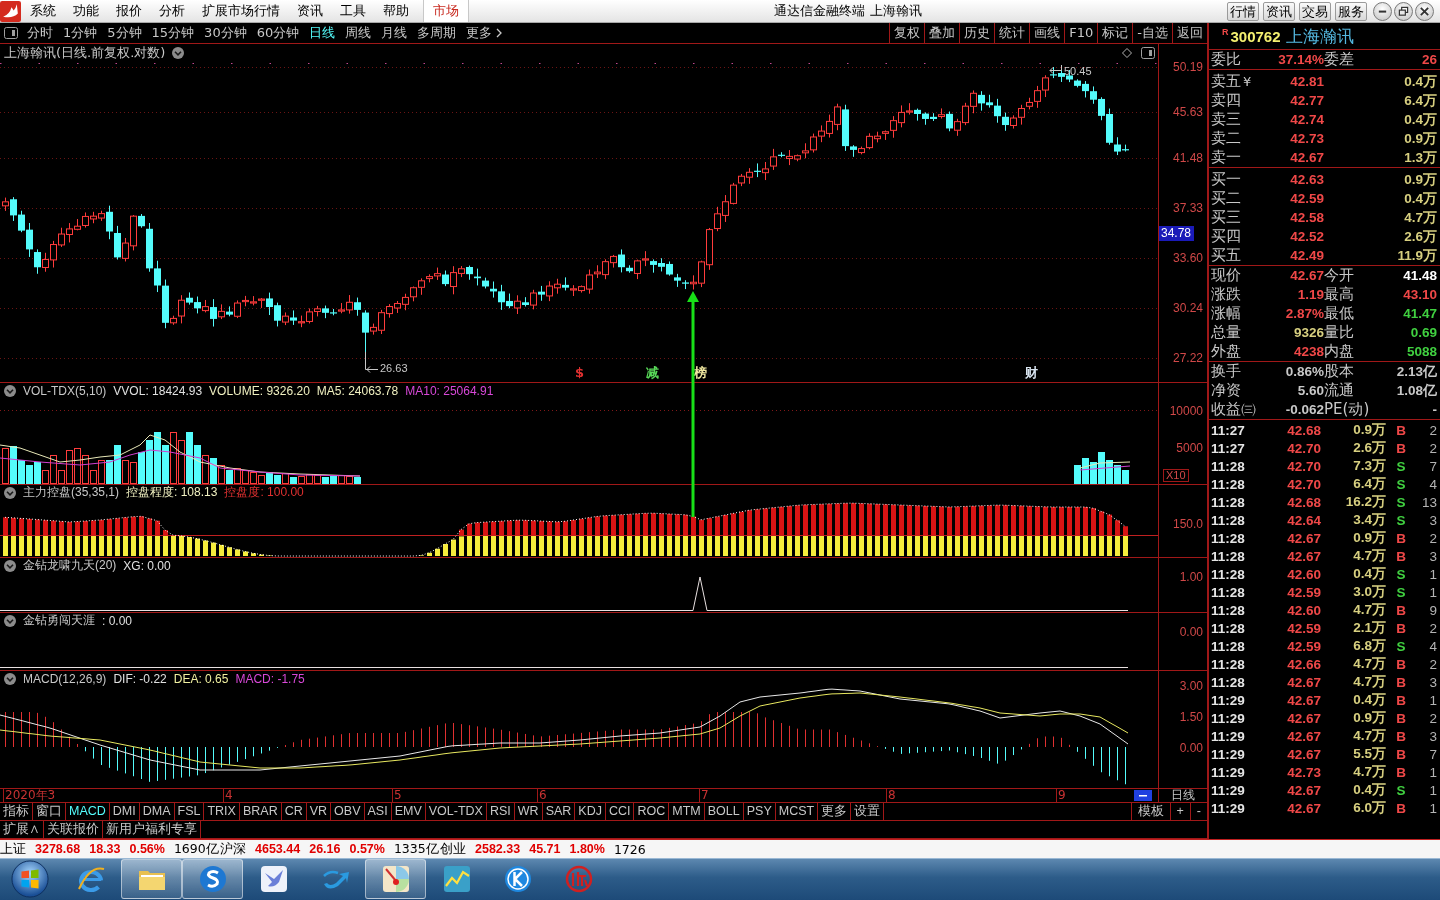 The image size is (1440, 900). What do you see at coordinates (1420, 81) in the screenshot?
I see `ask-volume: 0.4万` at bounding box center [1420, 81].